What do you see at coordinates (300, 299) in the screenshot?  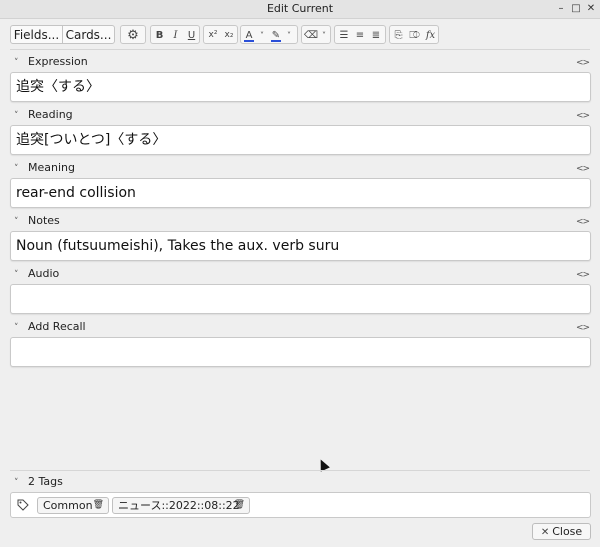 I see `field-audio` at bounding box center [300, 299].